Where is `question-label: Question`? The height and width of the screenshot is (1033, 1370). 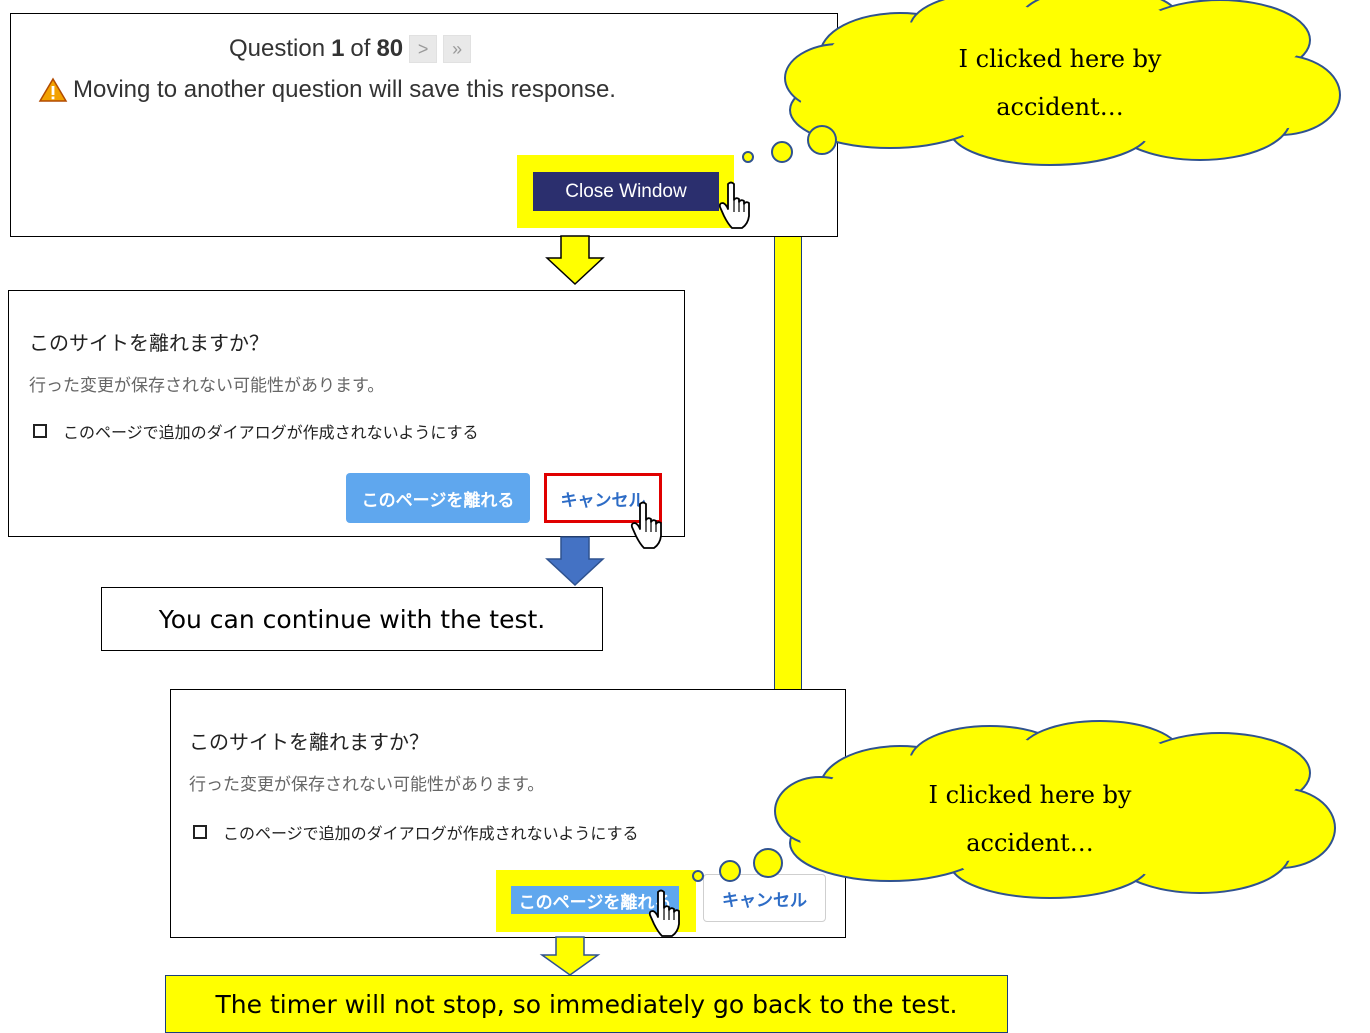 question-label: Question is located at coordinates (277, 48).